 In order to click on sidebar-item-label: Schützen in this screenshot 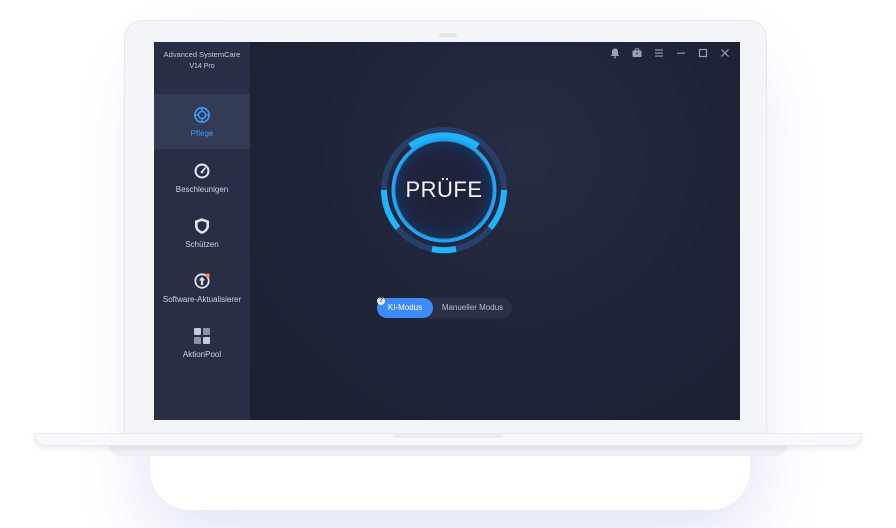, I will do `click(202, 244)`.